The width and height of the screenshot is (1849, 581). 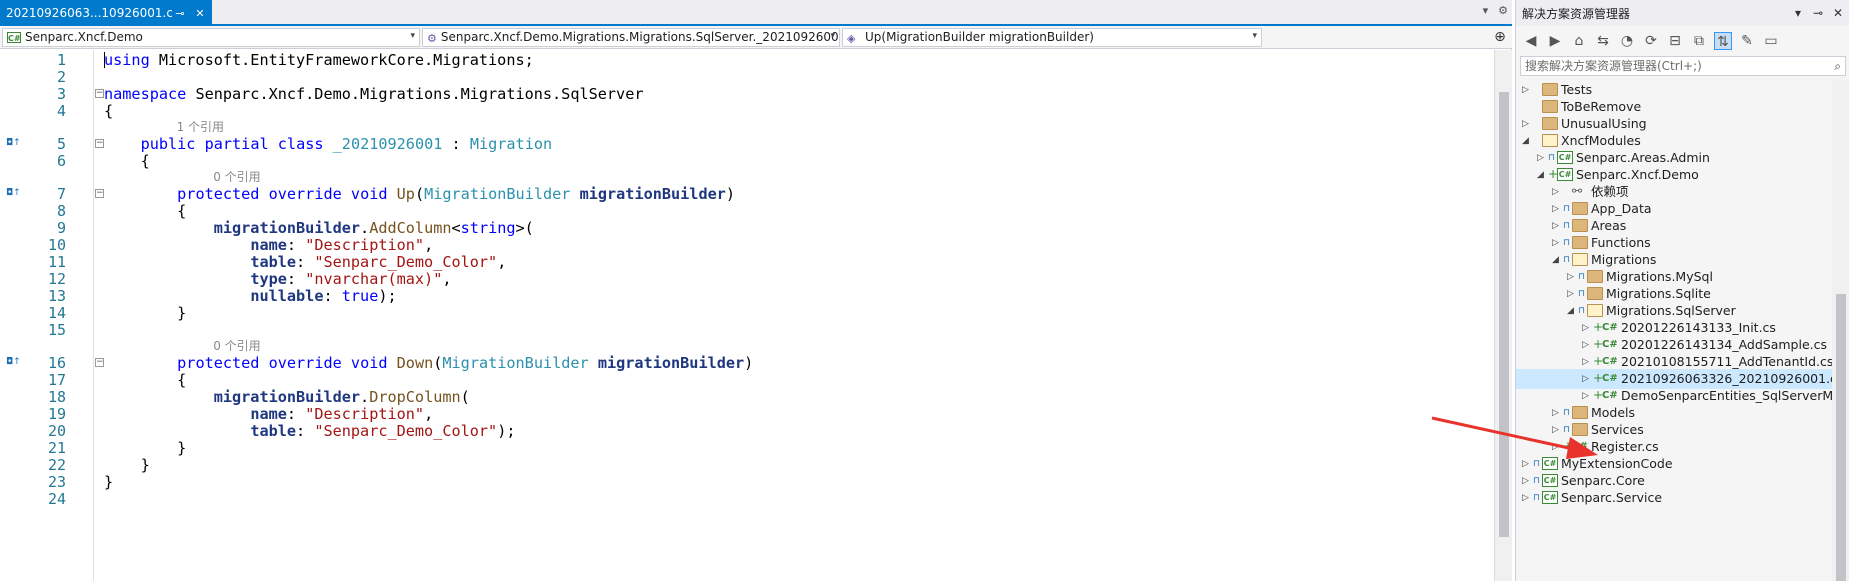 What do you see at coordinates (1675, 41) in the screenshot?
I see `collapse-all-icon: ⊟` at bounding box center [1675, 41].